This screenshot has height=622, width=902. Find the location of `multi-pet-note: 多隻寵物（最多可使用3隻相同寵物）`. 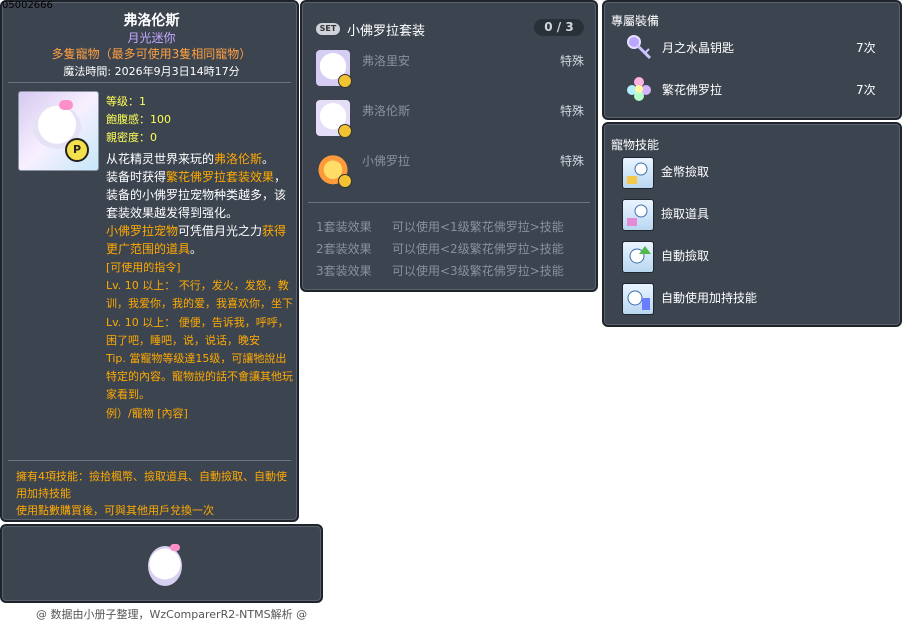

multi-pet-note: 多隻寵物（最多可使用3隻相同寵物） is located at coordinates (151, 54).